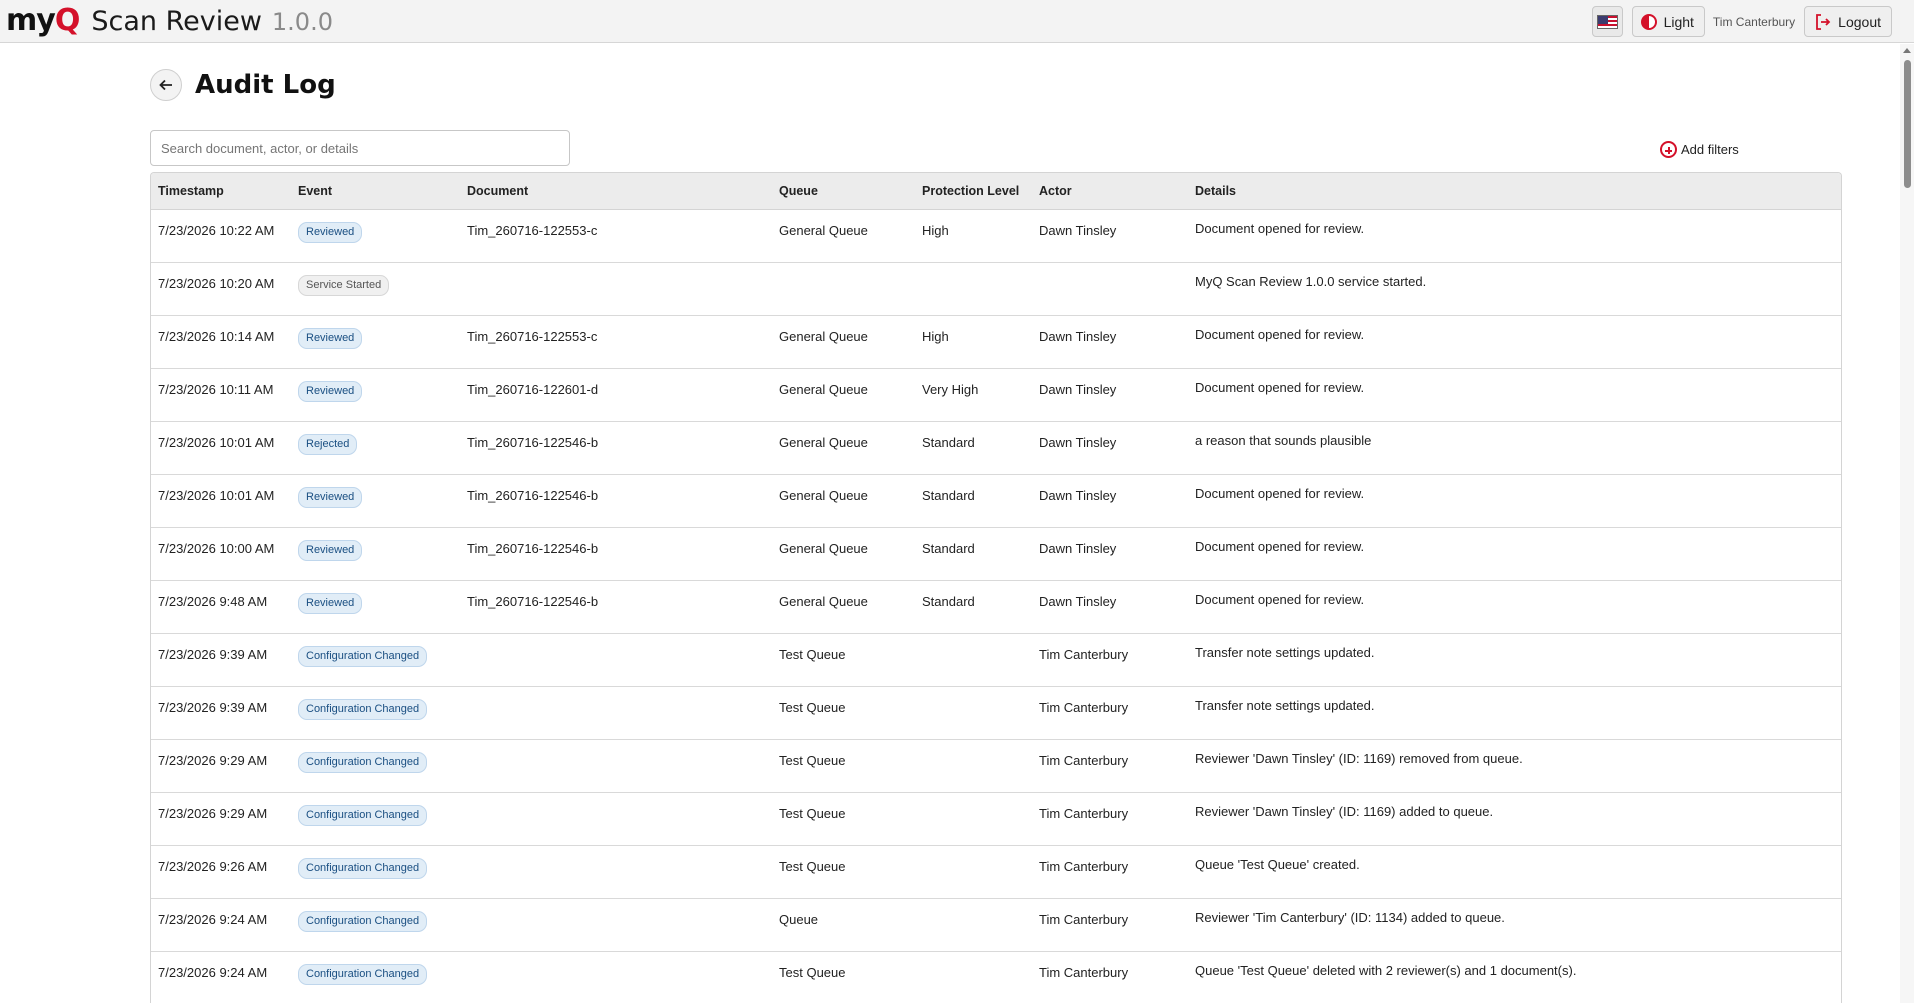 This screenshot has height=1003, width=1914. Describe the element at coordinates (1907, 50) in the screenshot. I see `scroll-up-arrow-icon` at that location.